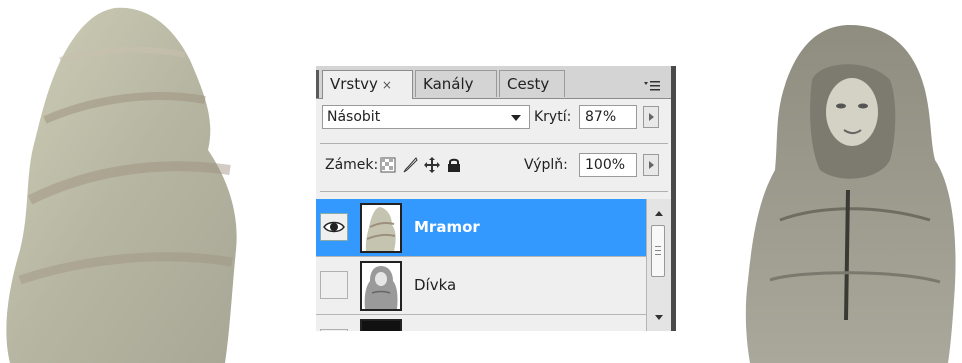 This screenshot has height=363, width=962. I want to click on close-icon: ×, so click(387, 85).